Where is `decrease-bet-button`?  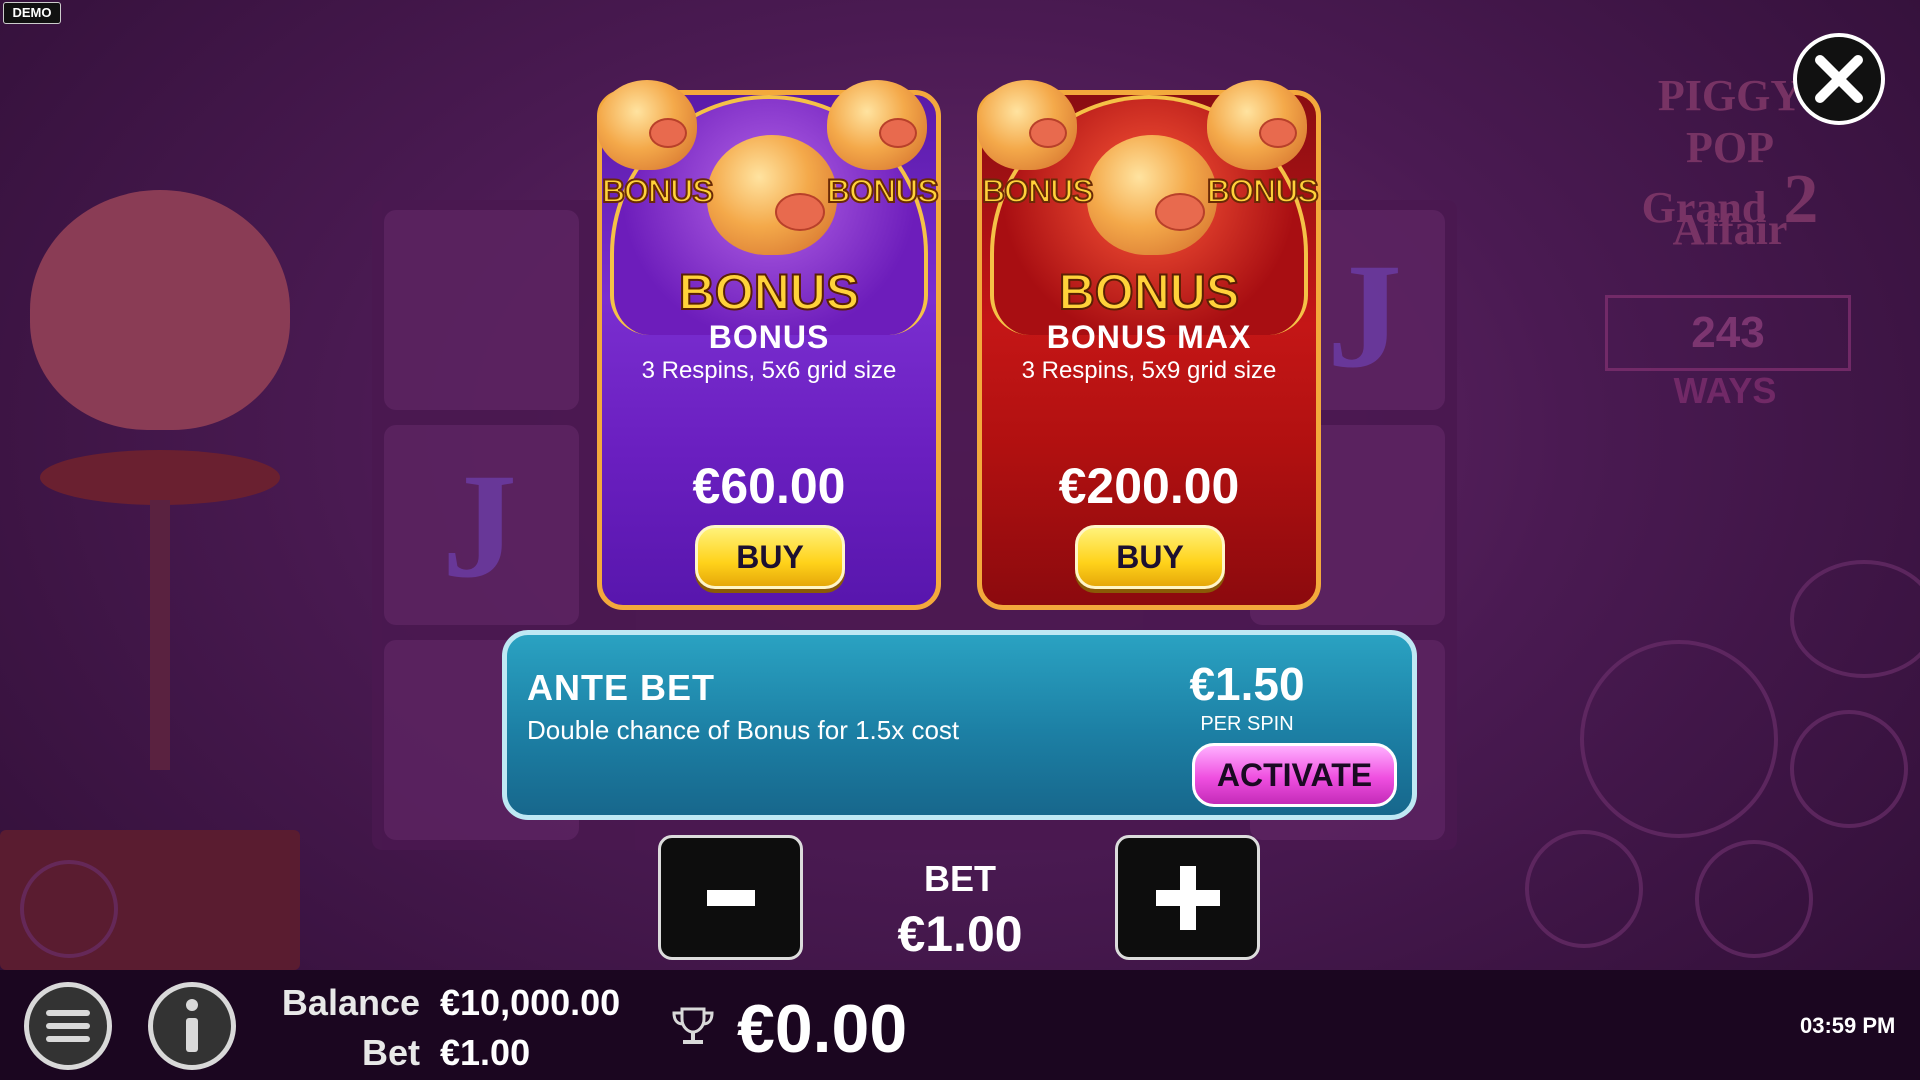 decrease-bet-button is located at coordinates (730, 897).